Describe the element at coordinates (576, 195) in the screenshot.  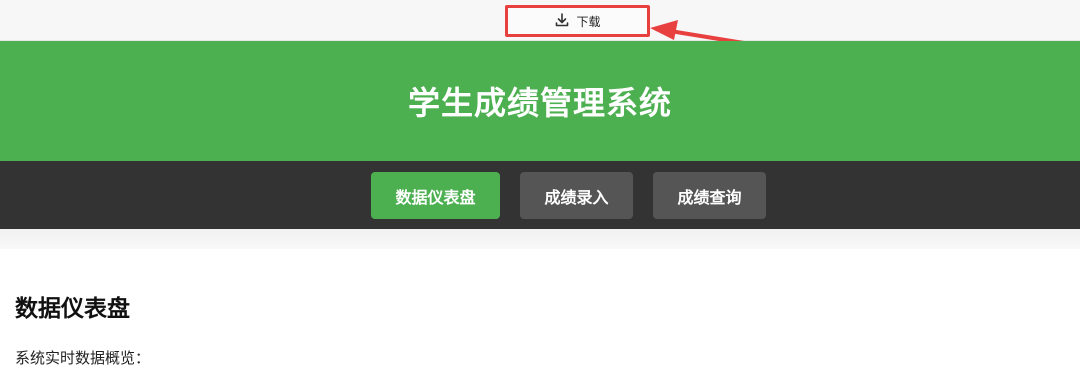
I see `nav-grade-entry-button: 成绩录入` at that location.